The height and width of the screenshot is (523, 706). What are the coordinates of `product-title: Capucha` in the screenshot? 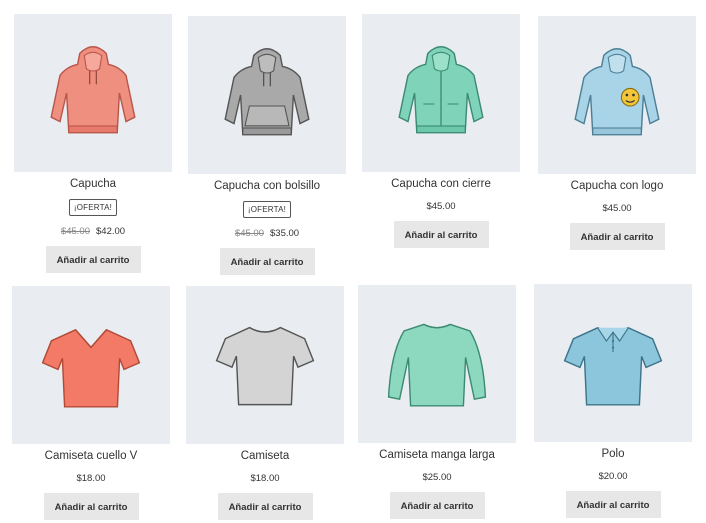 It's located at (93, 185).